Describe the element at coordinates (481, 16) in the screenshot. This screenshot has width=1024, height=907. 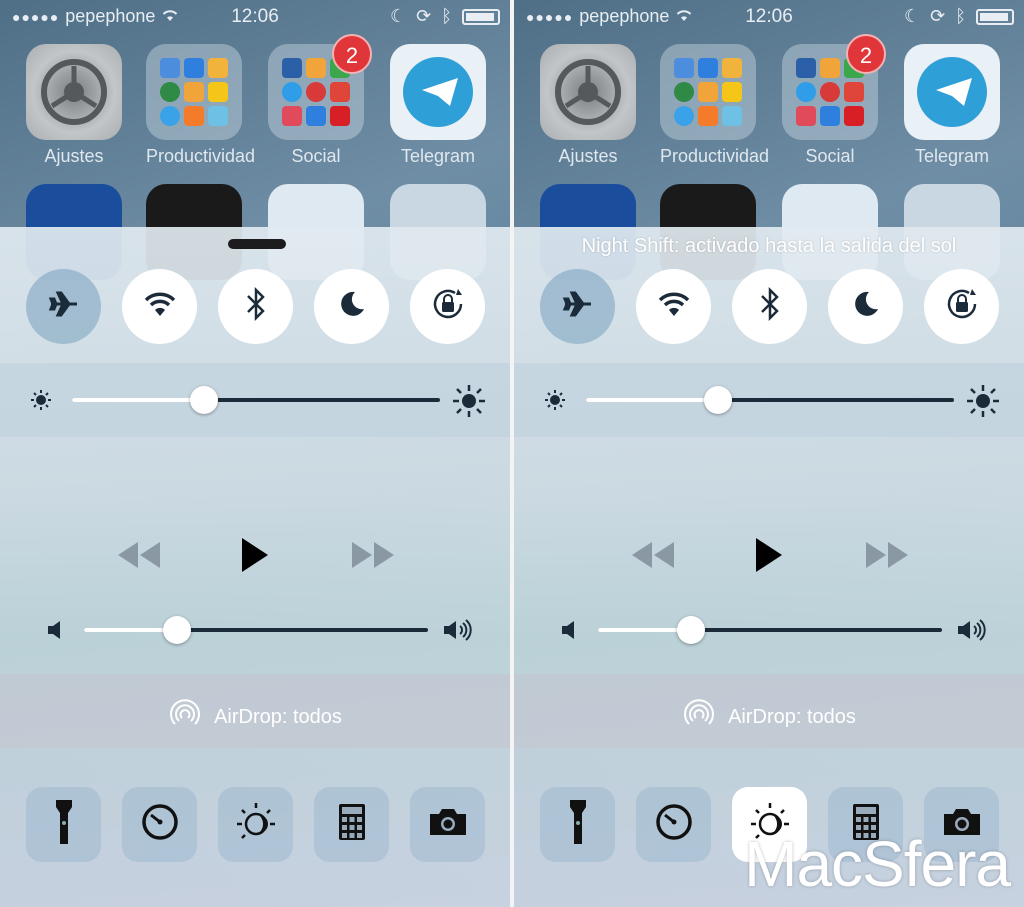
I see `battery-icon` at that location.